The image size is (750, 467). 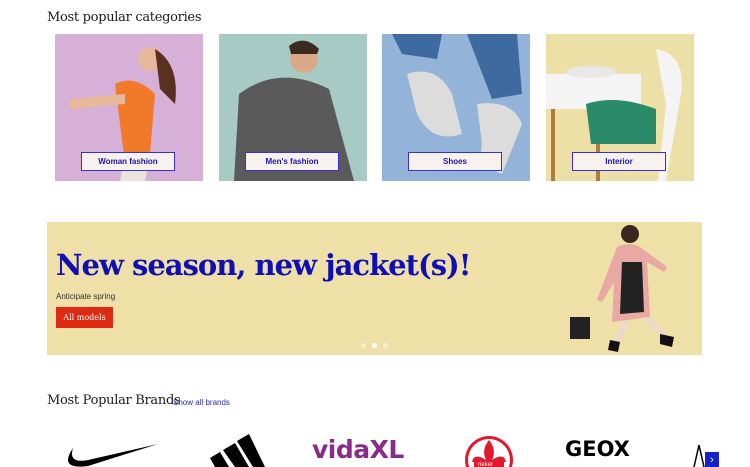 I want to click on category-card-interior: Interior, so click(x=620, y=107).